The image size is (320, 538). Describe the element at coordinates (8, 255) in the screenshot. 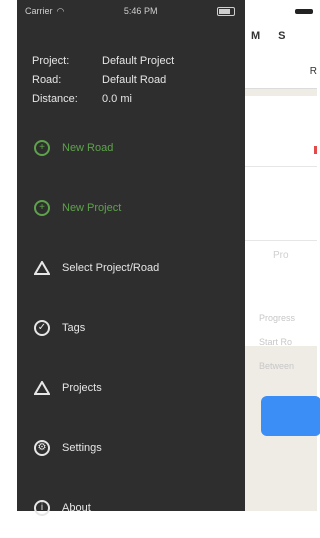

I see `background-edge` at that location.